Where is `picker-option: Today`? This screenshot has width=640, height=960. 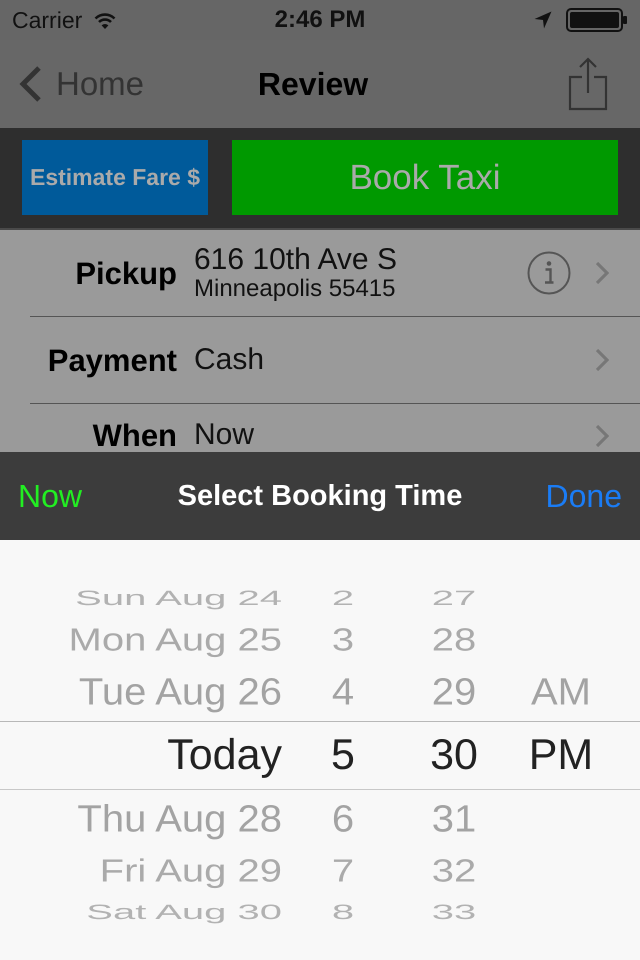 picker-option: Today is located at coordinates (224, 755).